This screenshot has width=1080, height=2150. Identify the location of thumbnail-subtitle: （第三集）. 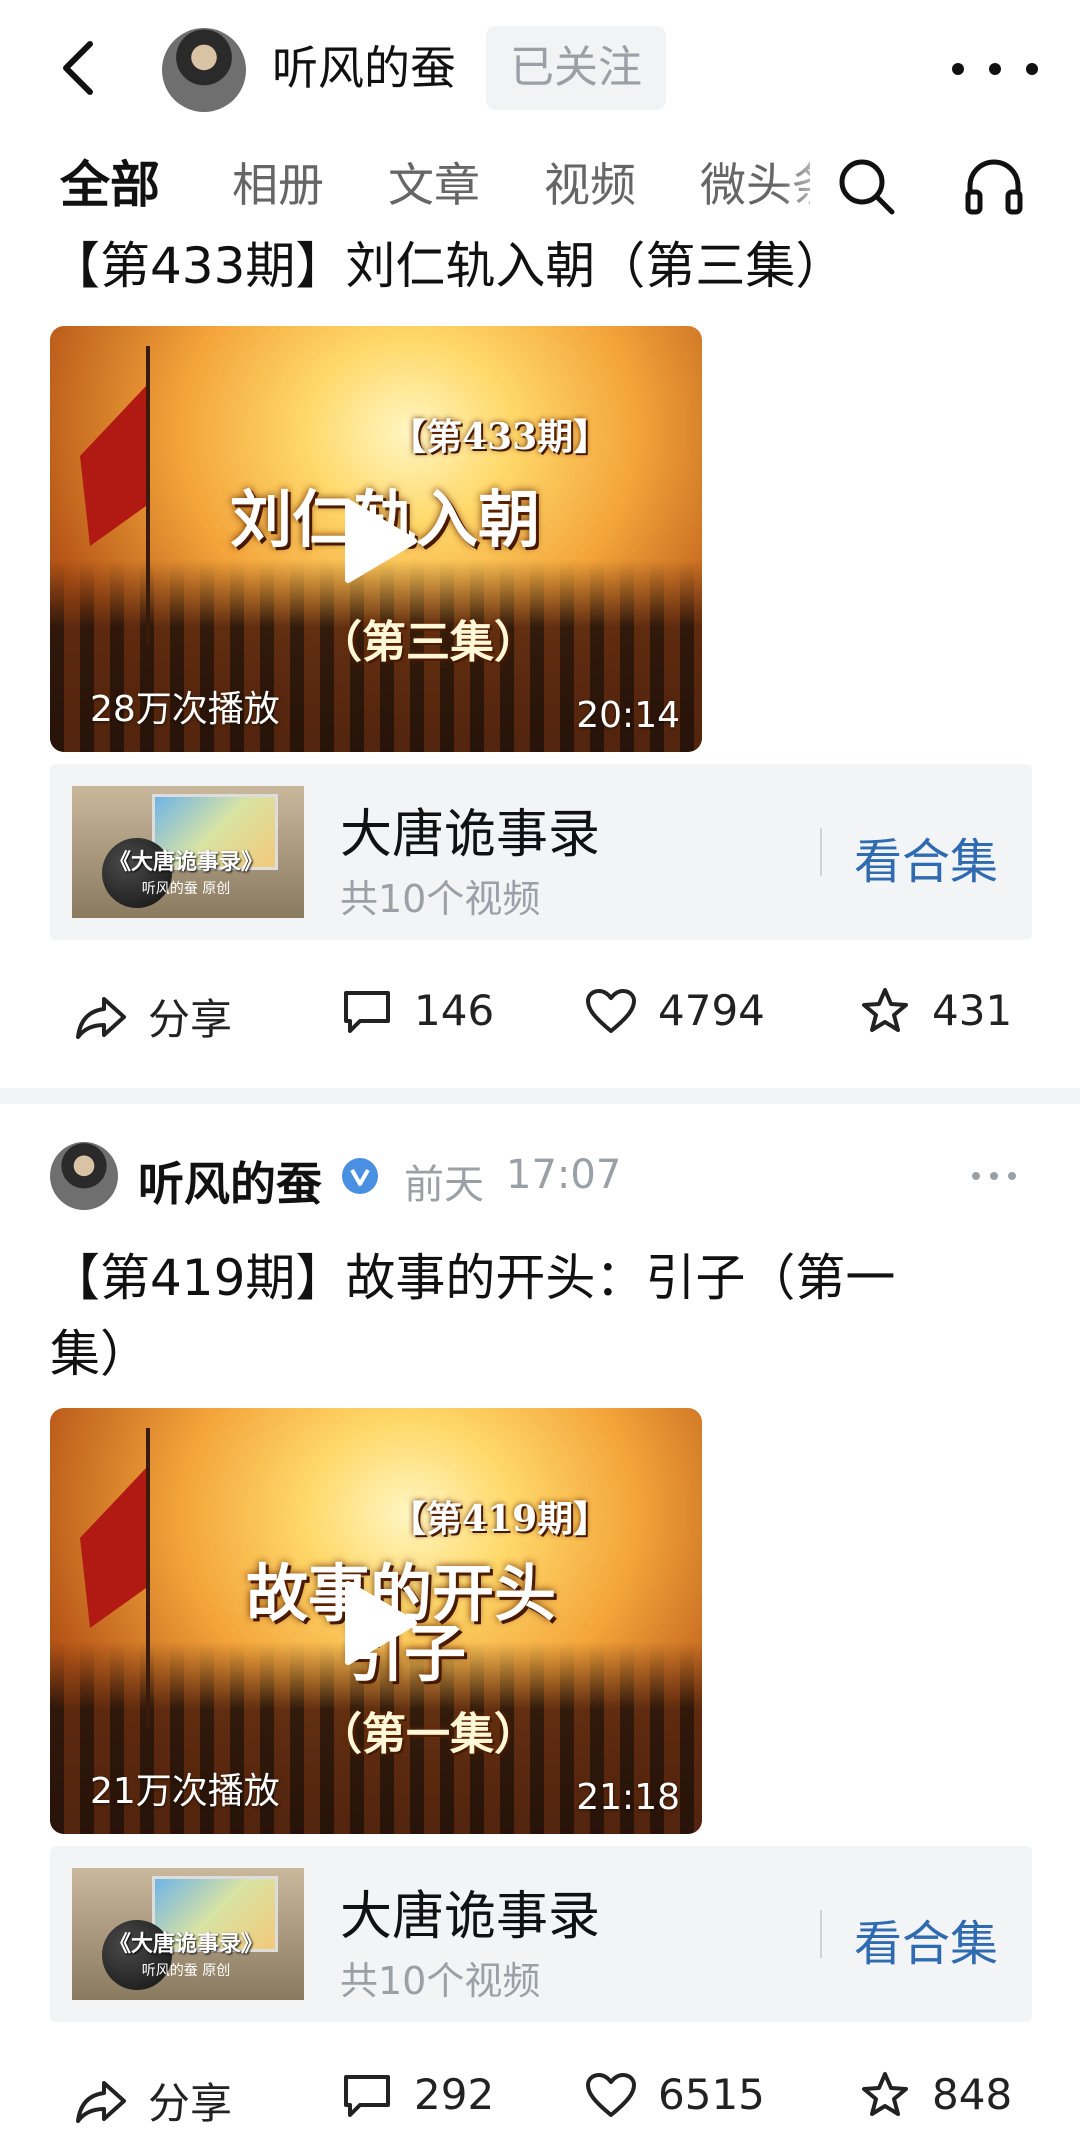
(428, 642).